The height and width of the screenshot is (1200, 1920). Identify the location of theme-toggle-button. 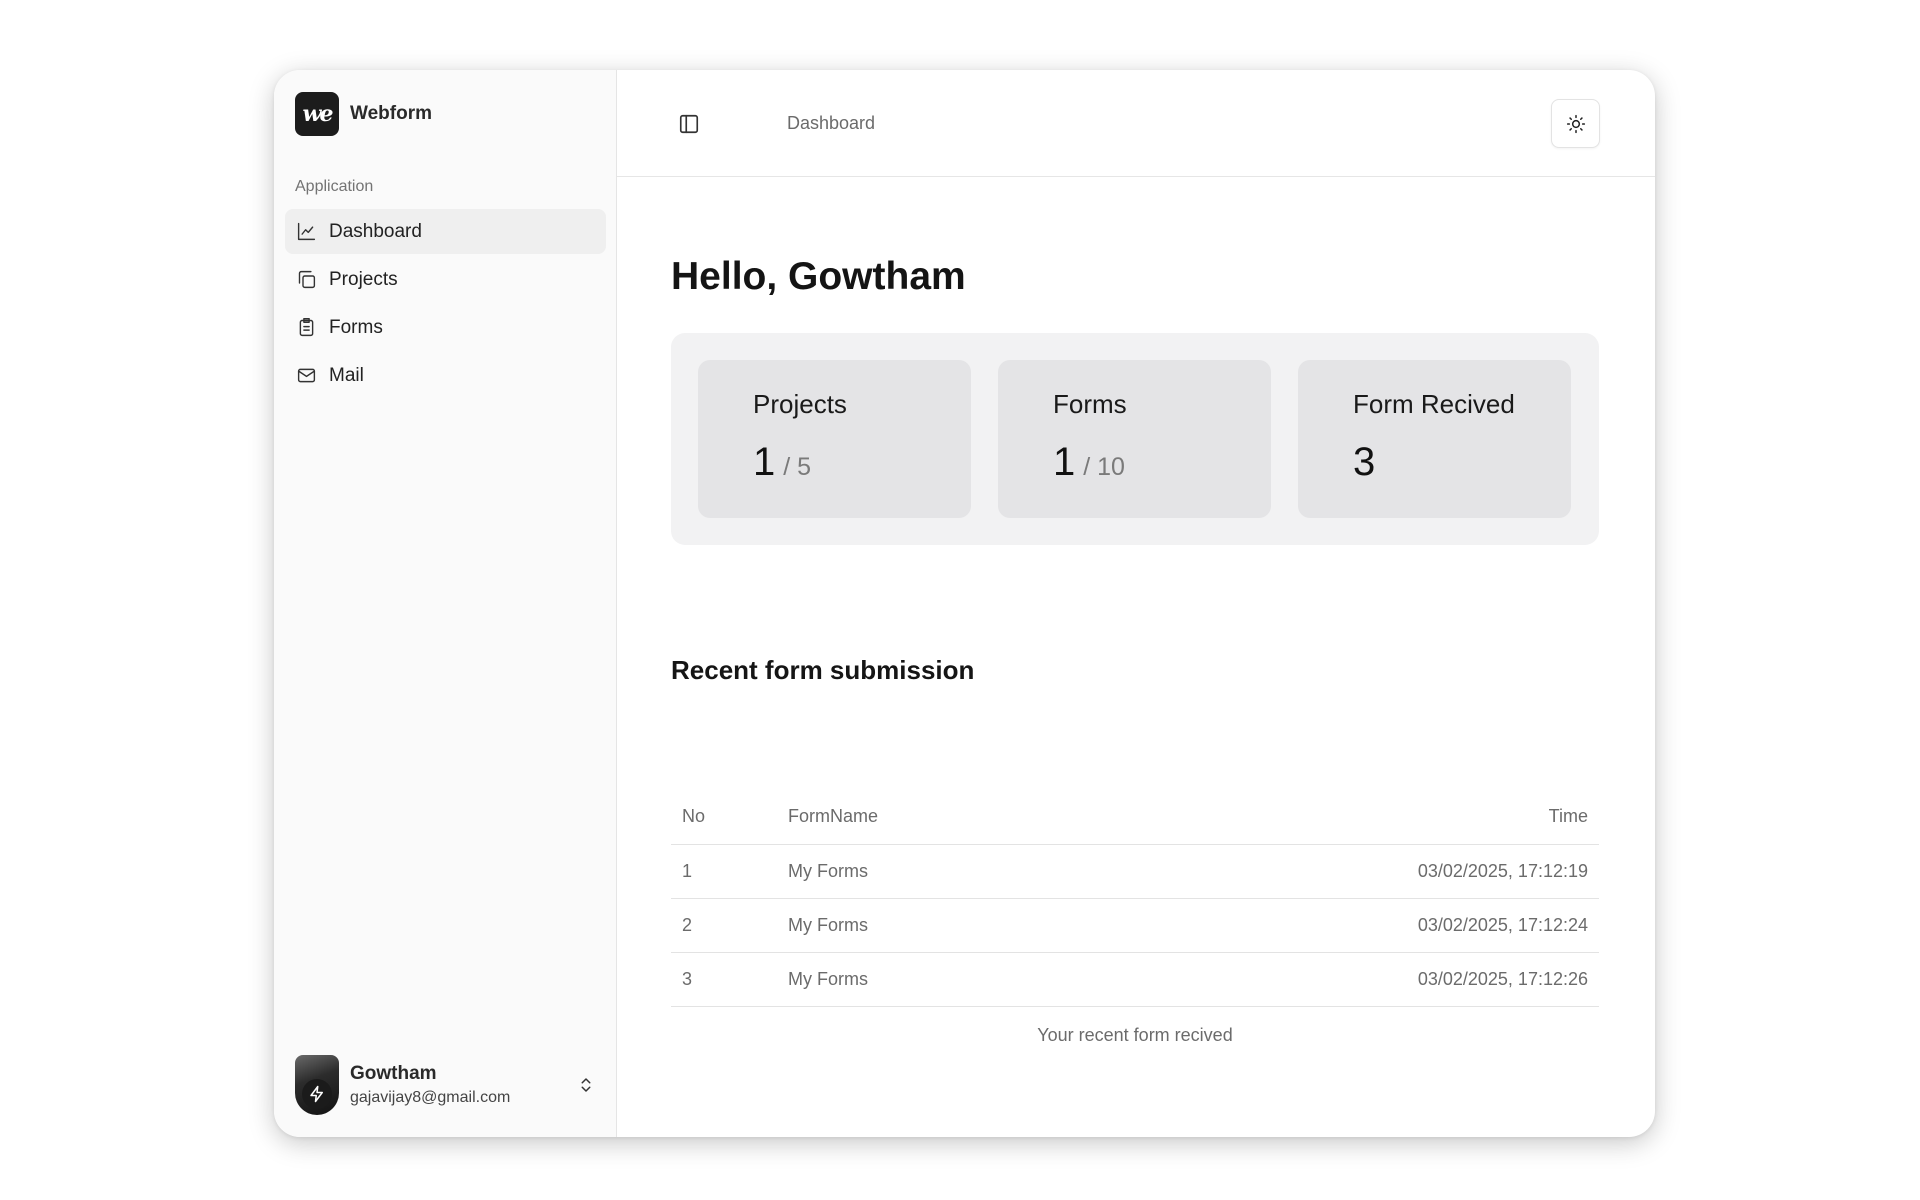
(1575, 123).